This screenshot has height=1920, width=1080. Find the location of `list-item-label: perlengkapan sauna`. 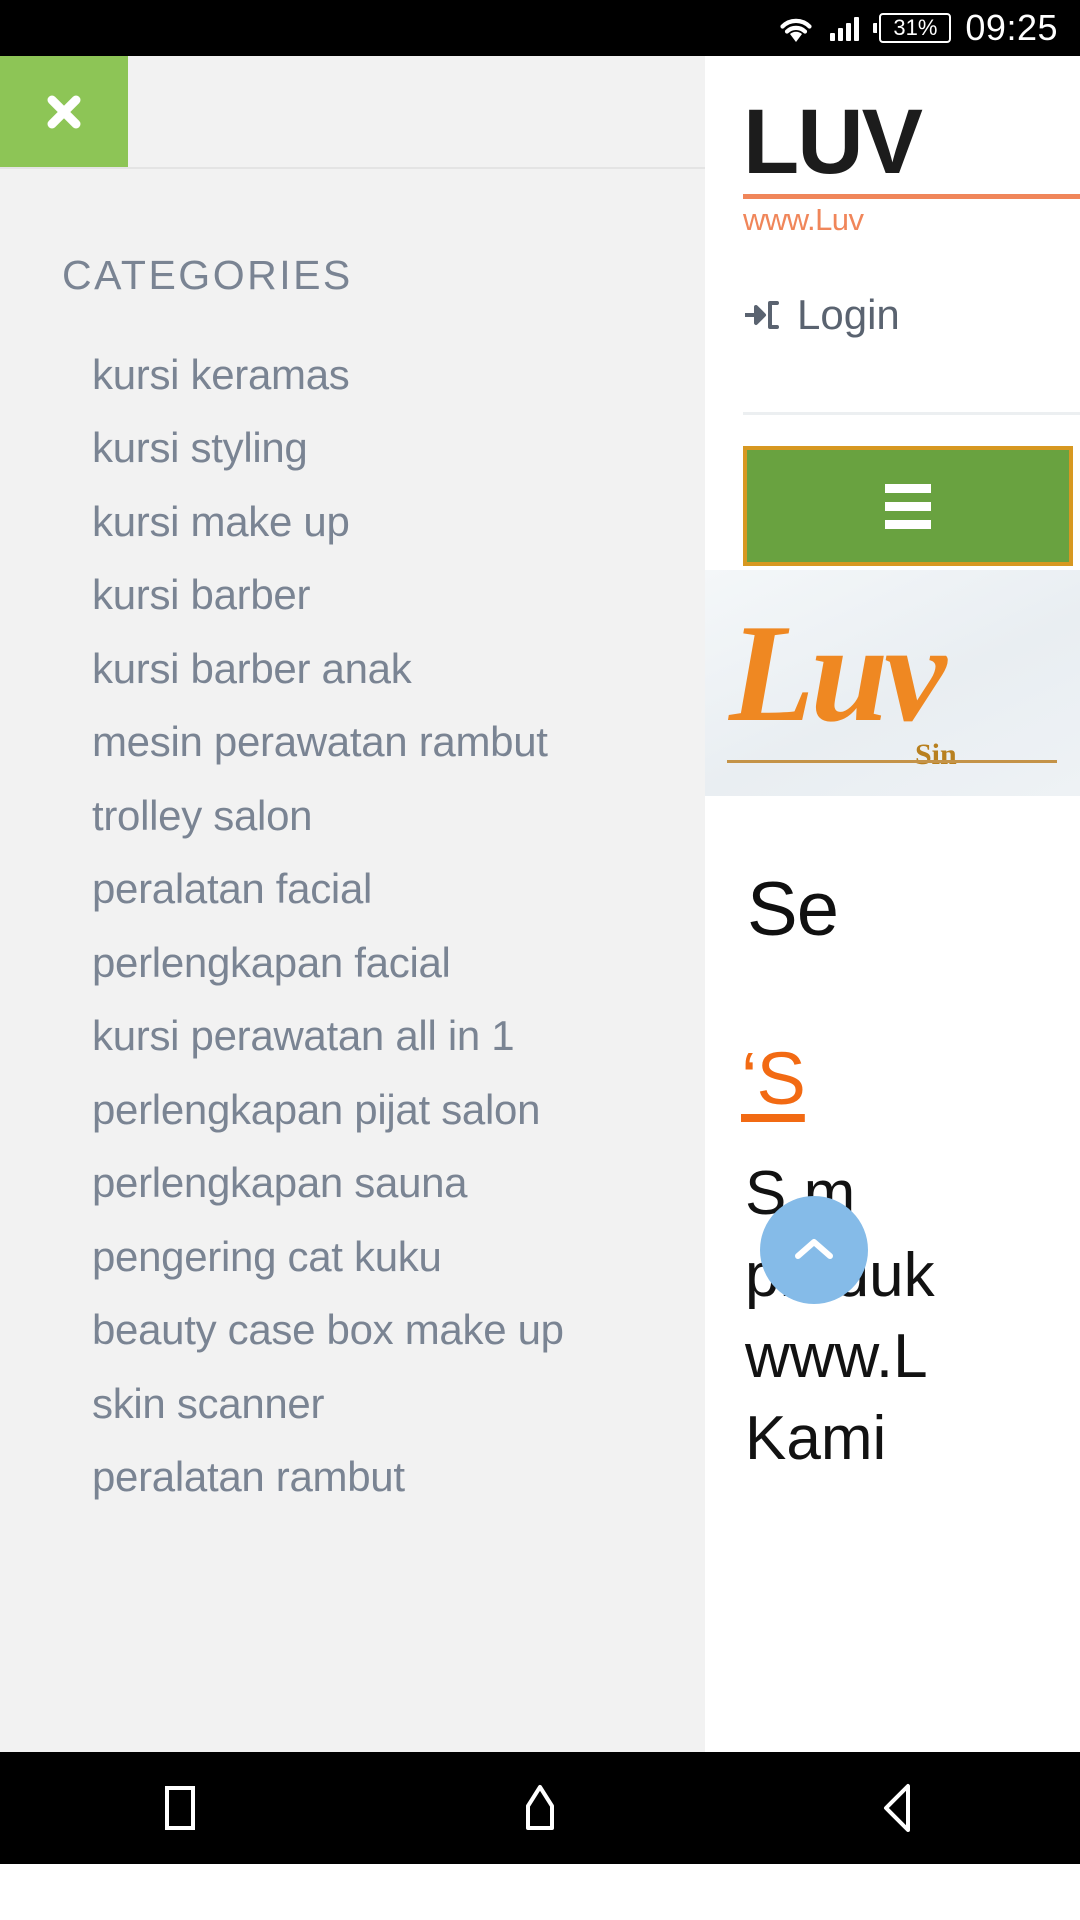

list-item-label: perlengkapan sauna is located at coordinates (280, 1183).